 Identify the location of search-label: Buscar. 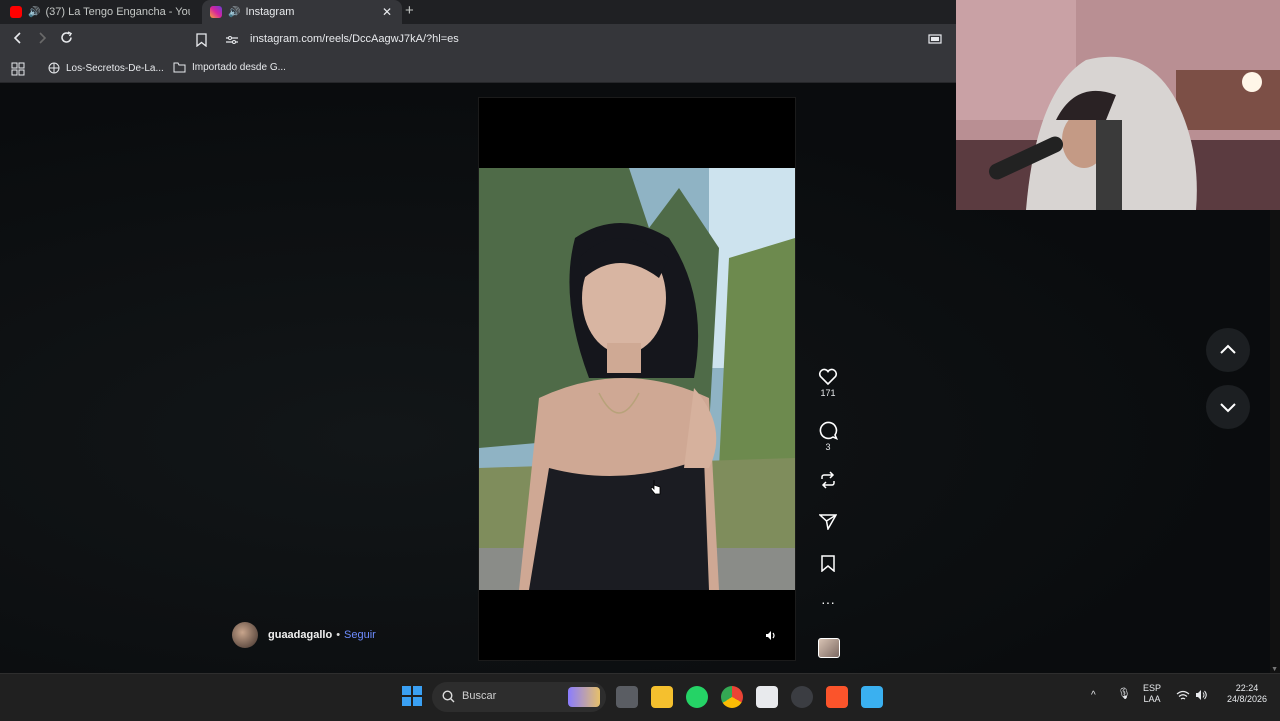
(479, 696).